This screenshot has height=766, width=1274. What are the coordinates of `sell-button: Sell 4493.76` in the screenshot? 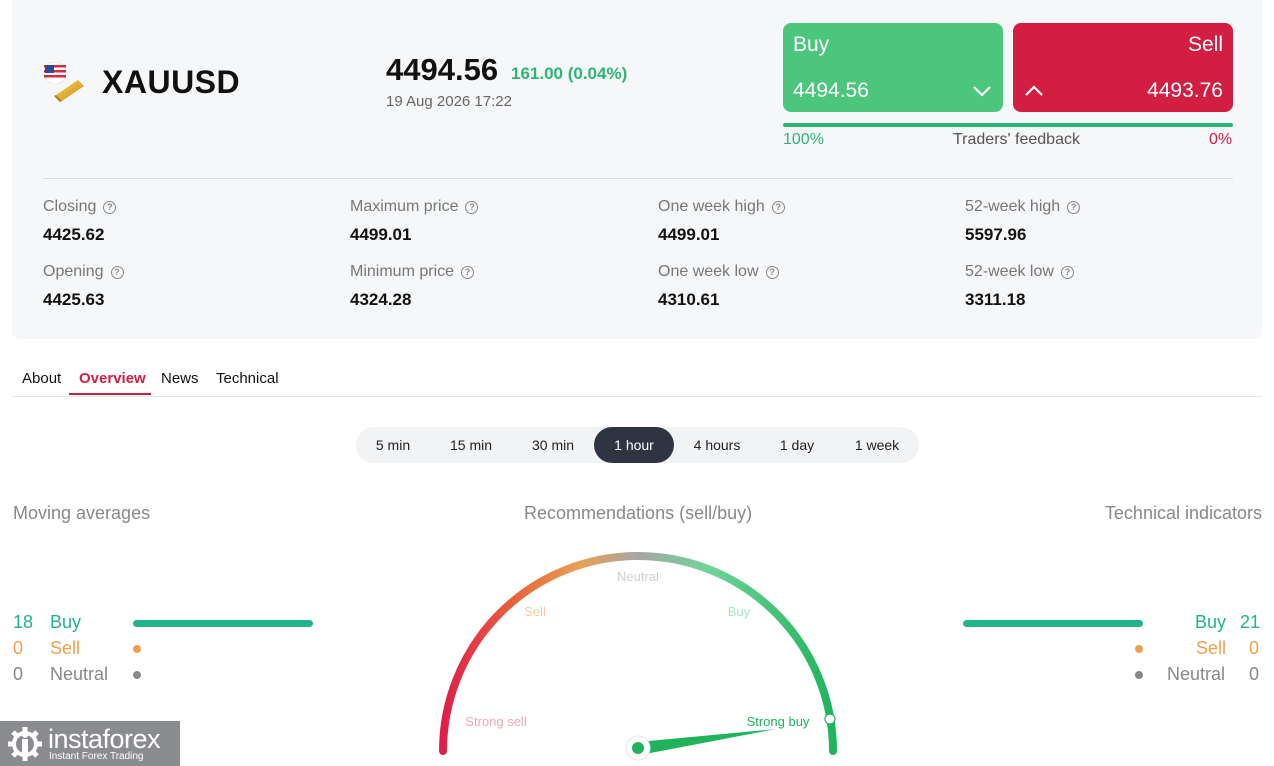 It's located at (1123, 67).